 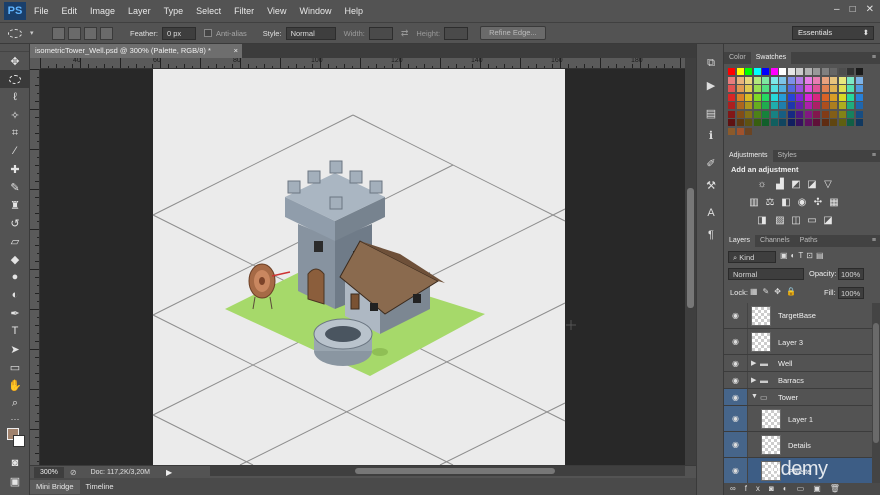 I want to click on pen-tool-icon: ✒, so click(x=15, y=313).